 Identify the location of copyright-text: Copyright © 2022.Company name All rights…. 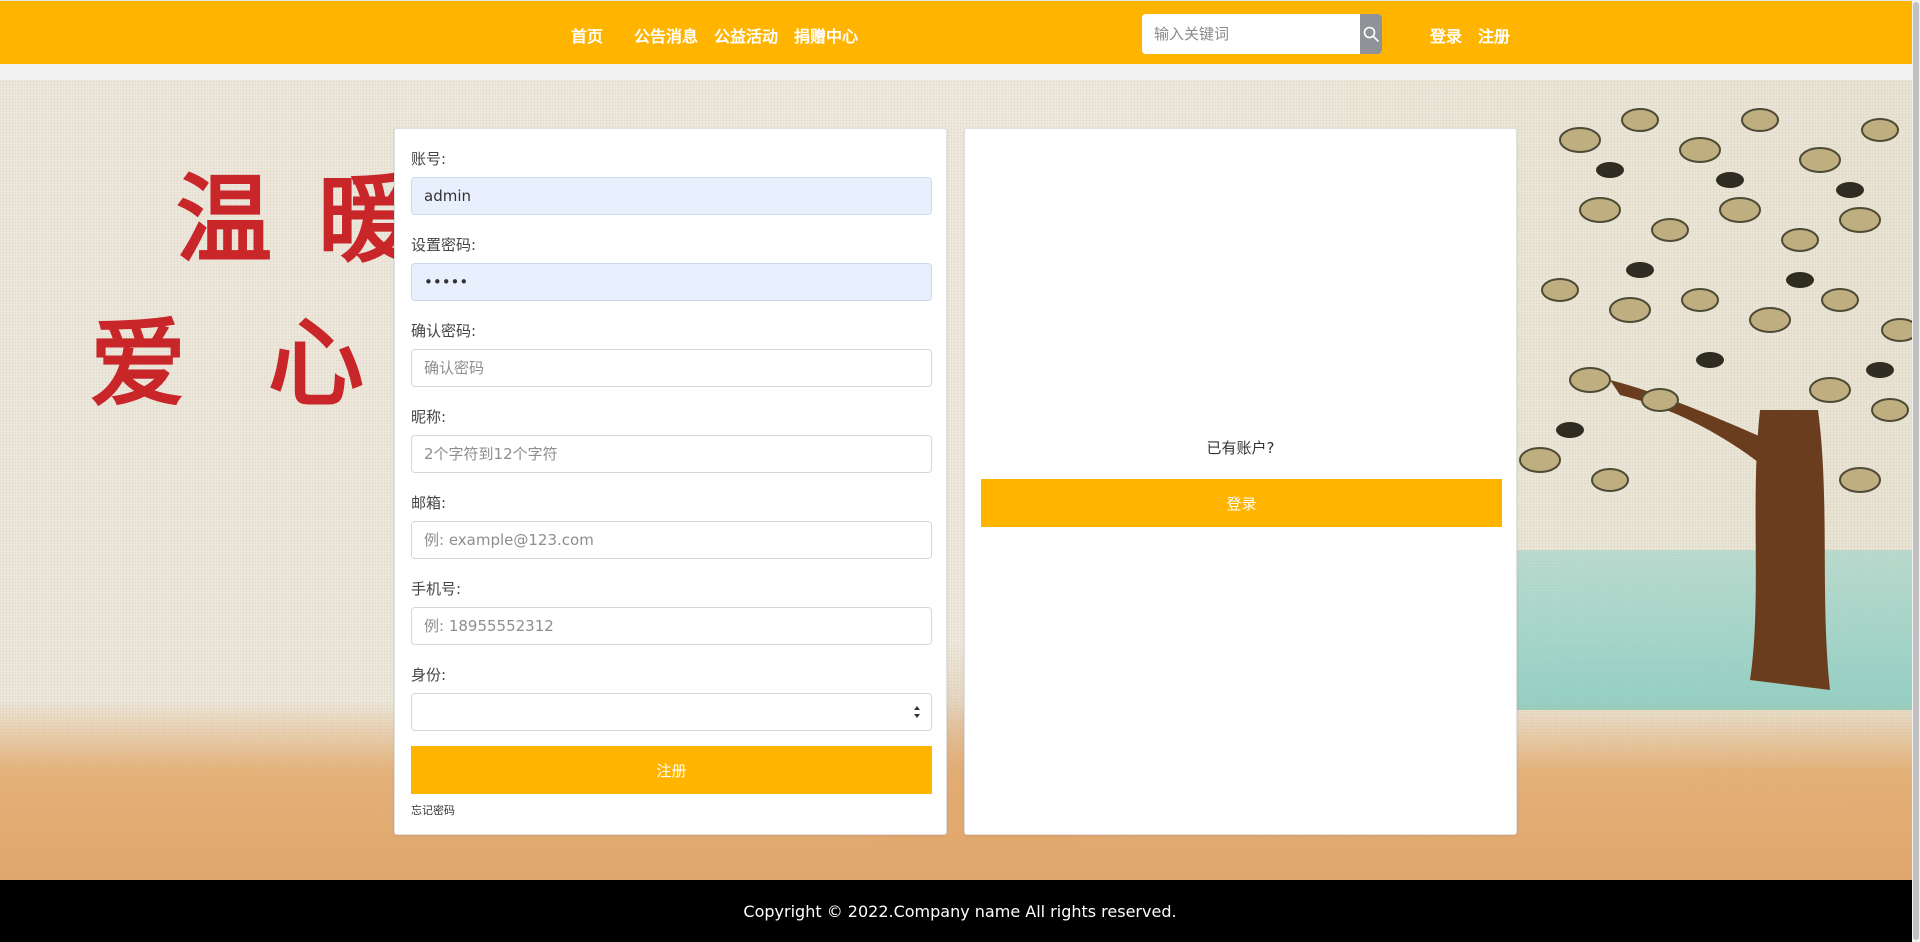
(960, 911).